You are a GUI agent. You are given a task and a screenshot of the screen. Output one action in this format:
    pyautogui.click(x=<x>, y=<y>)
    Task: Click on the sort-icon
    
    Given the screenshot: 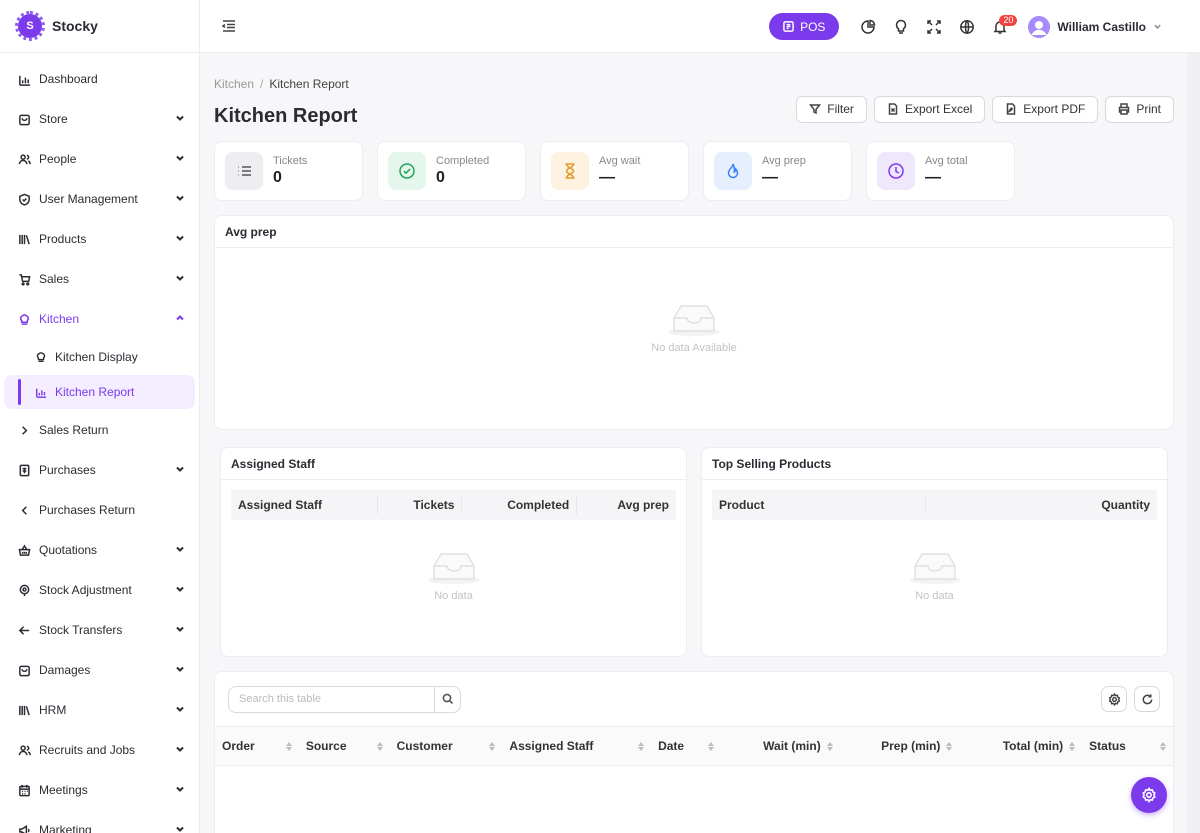 What is the action you would take?
    pyautogui.click(x=288, y=746)
    